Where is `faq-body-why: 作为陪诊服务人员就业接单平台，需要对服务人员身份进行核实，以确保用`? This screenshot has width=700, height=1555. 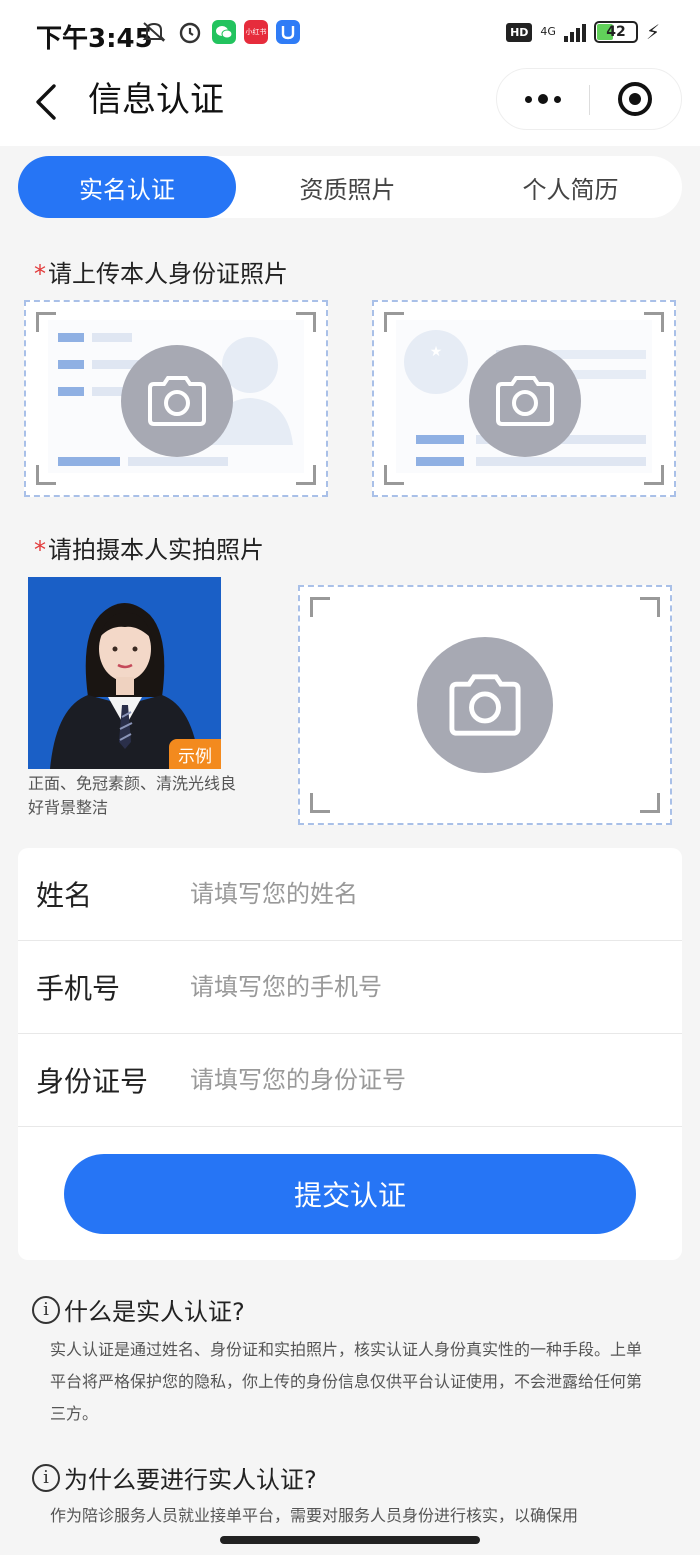
faq-body-why: 作为陪诊服务人员就业接单平台，需要对服务人员身份进行核实，以确保用 is located at coordinates (314, 1515).